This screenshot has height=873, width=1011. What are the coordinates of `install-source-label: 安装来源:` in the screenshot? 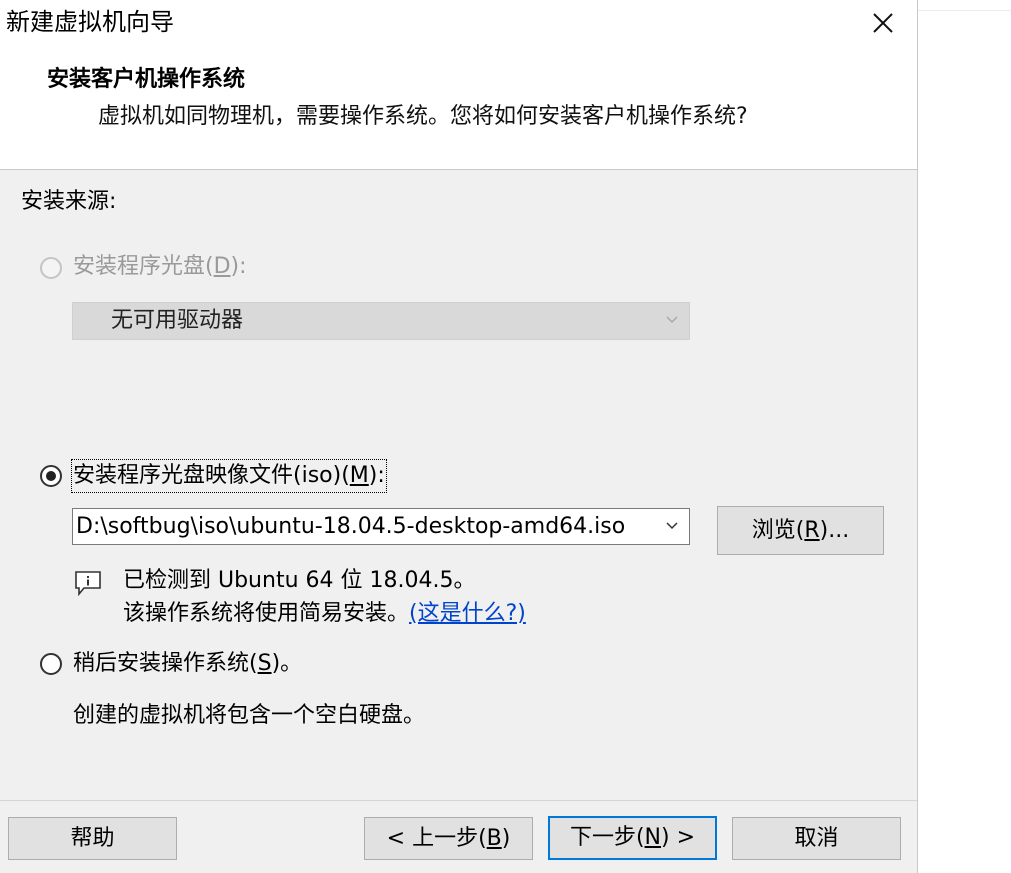 It's located at (69, 201).